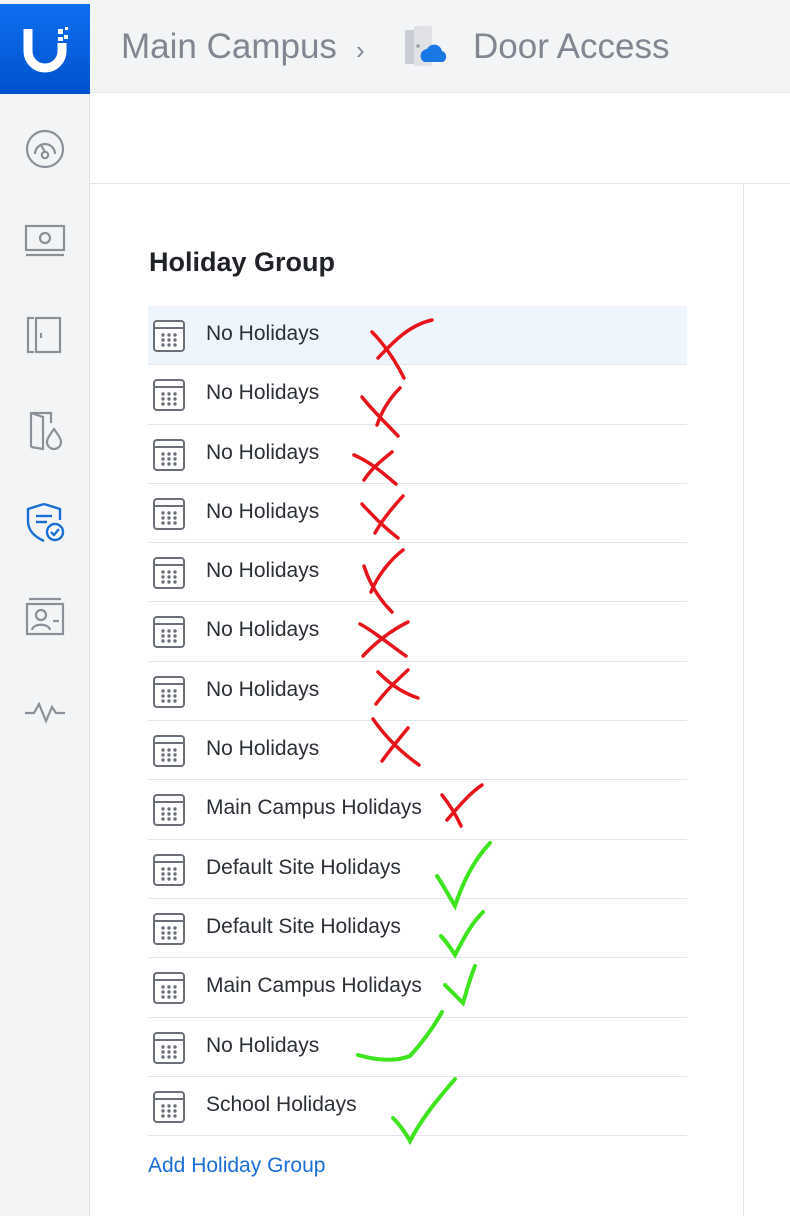 This screenshot has height=1216, width=790. I want to click on devices-icon, so click(45, 240).